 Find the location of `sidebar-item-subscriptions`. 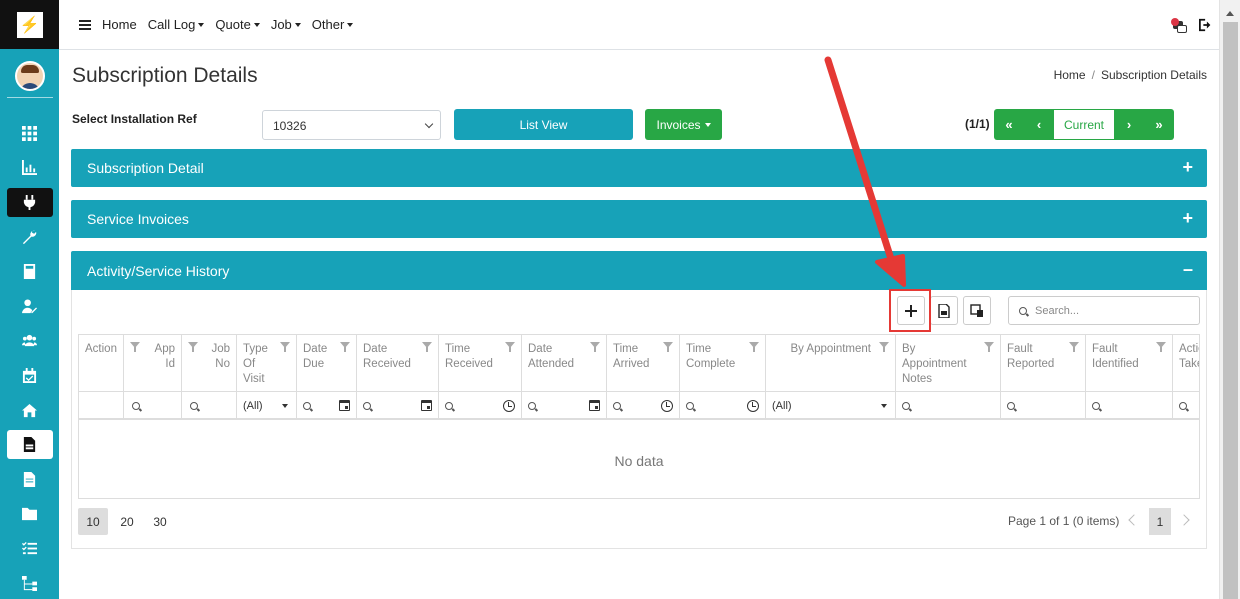

sidebar-item-subscriptions is located at coordinates (29, 202).